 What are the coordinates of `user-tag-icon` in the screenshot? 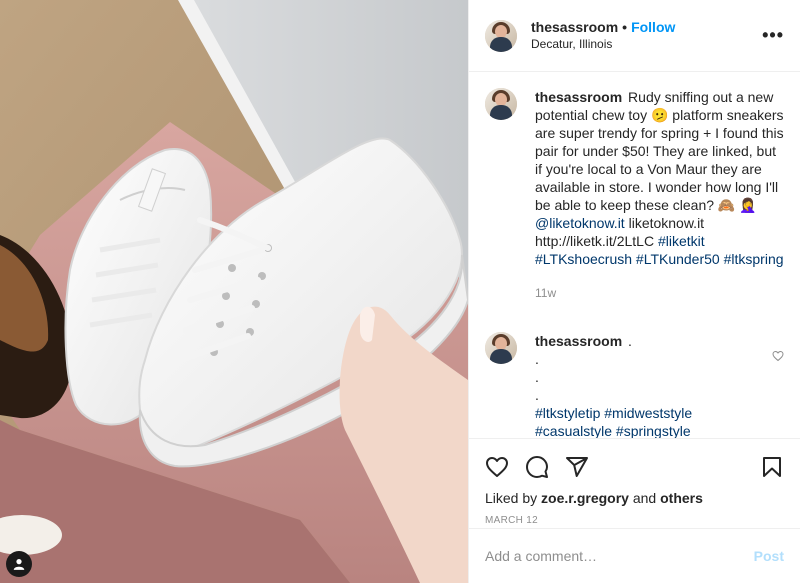 It's located at (19, 564).